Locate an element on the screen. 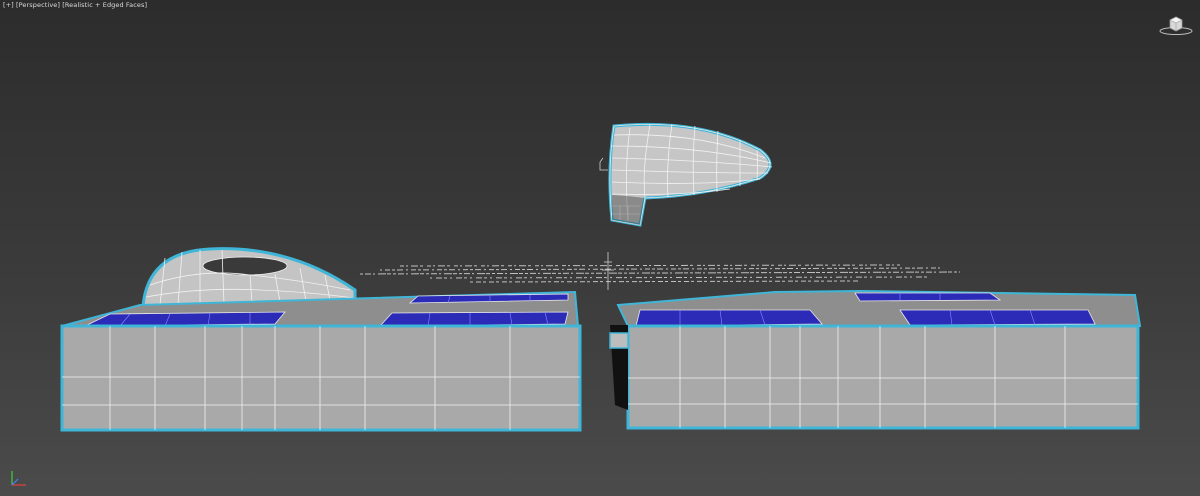 The image size is (1200, 496). world-axis-icon is located at coordinates (18, 478).